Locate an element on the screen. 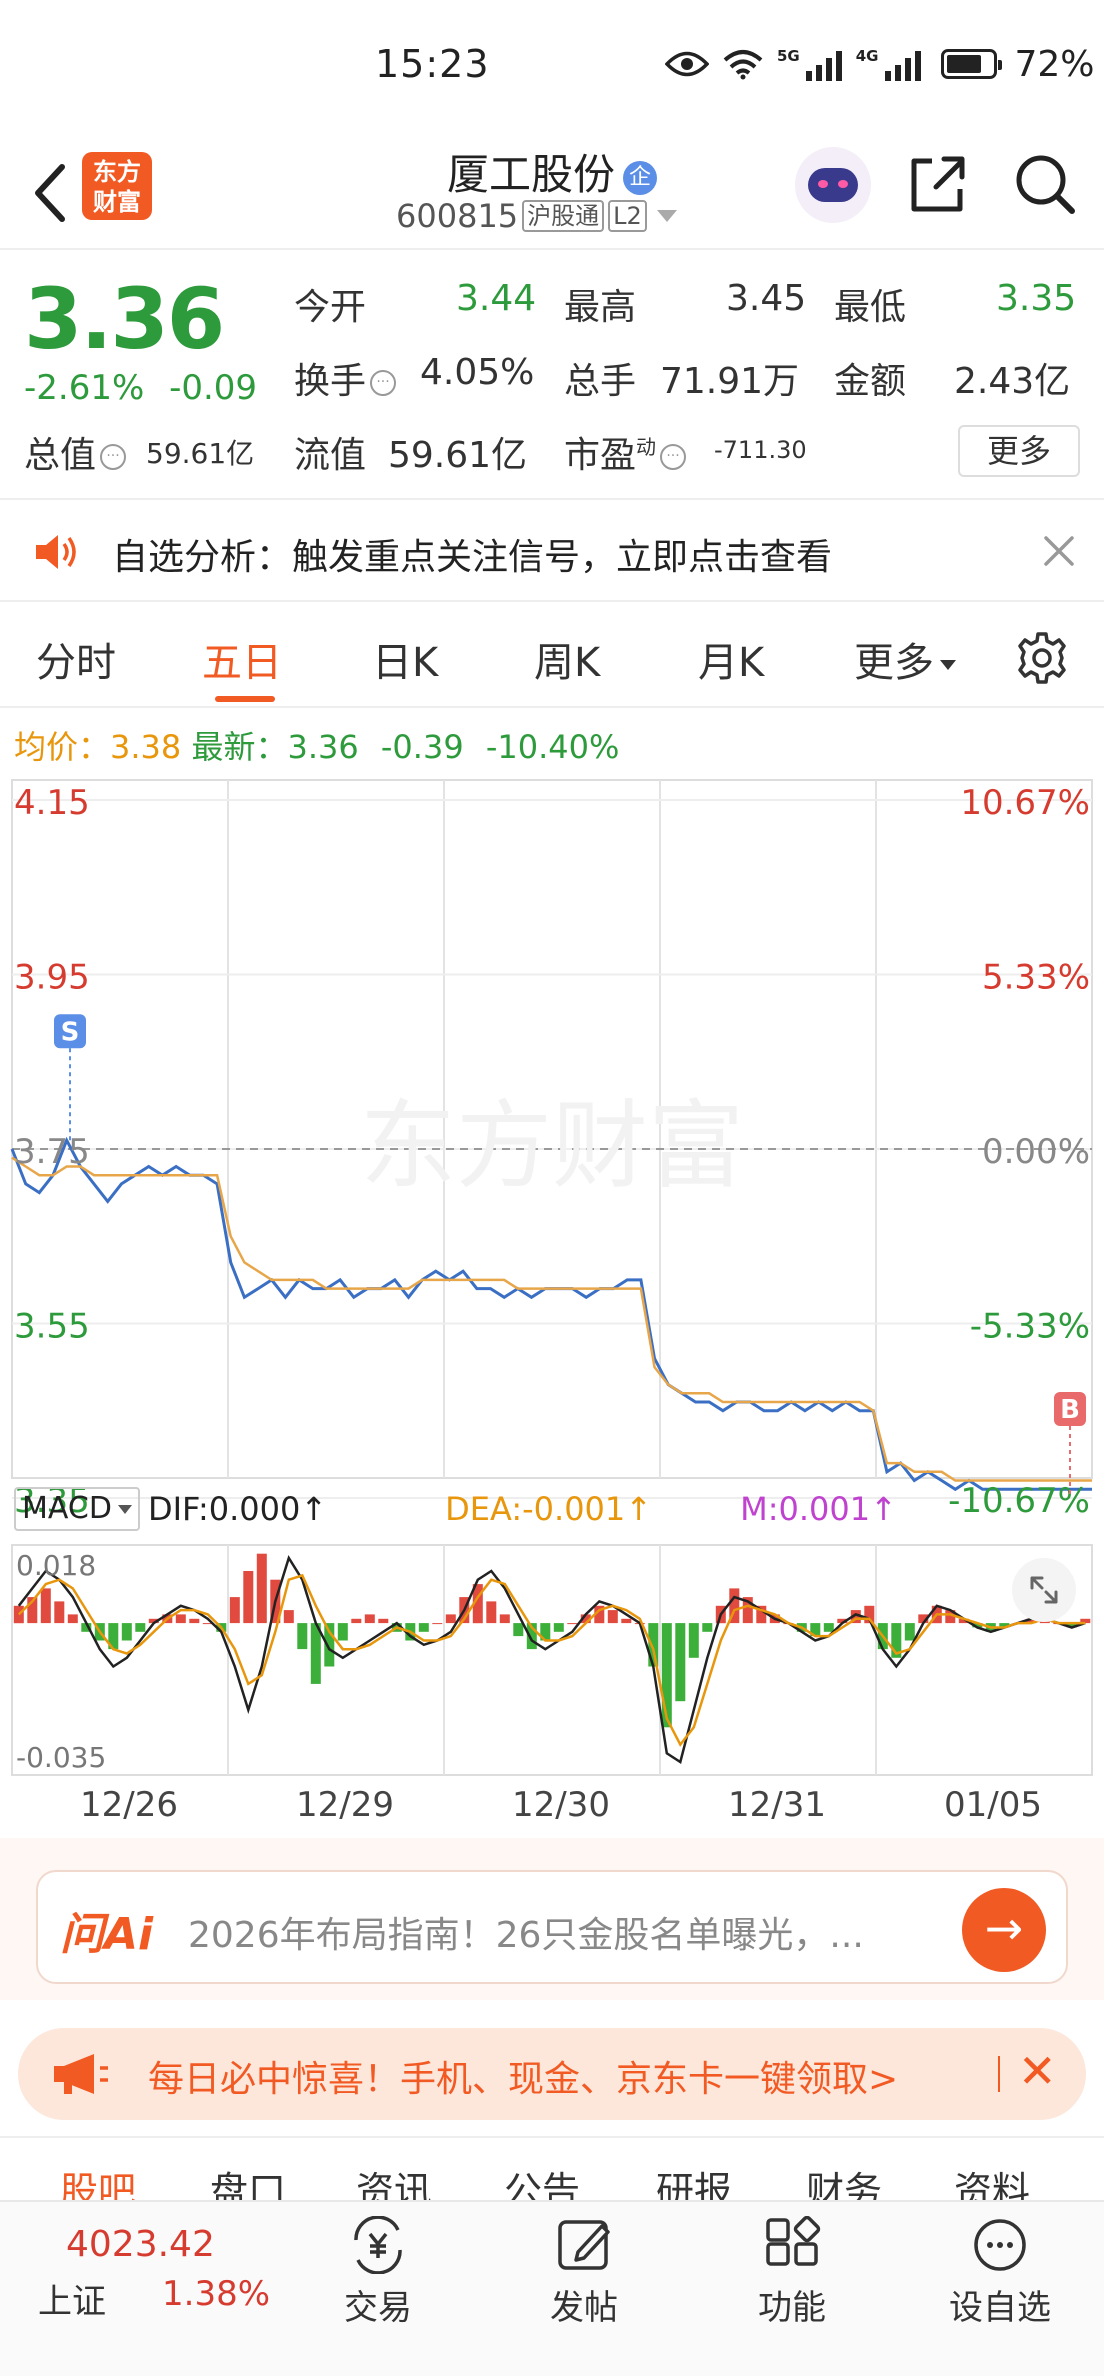  wifi-icon is located at coordinates (743, 65).